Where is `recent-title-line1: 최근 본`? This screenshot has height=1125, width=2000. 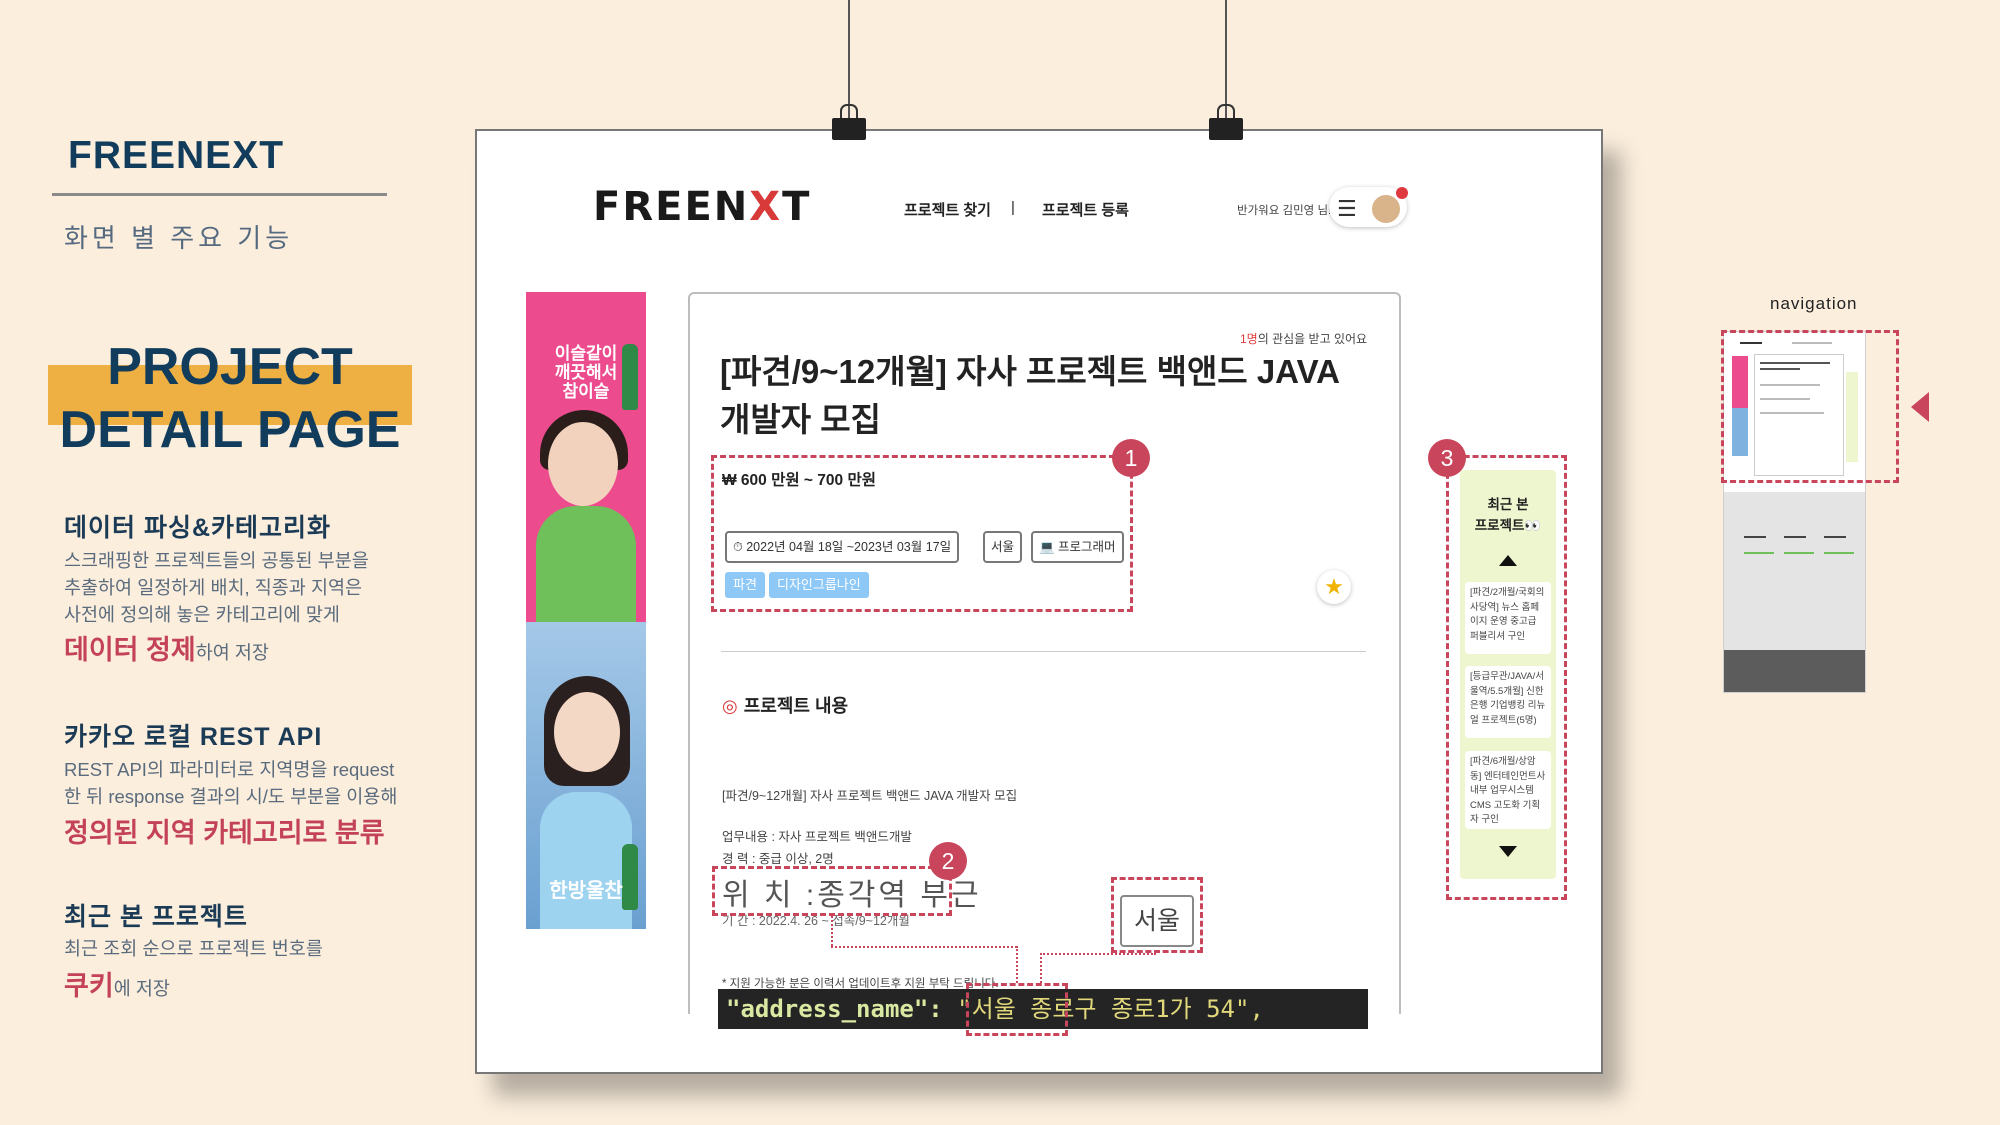 recent-title-line1: 최근 본 is located at coordinates (1508, 504).